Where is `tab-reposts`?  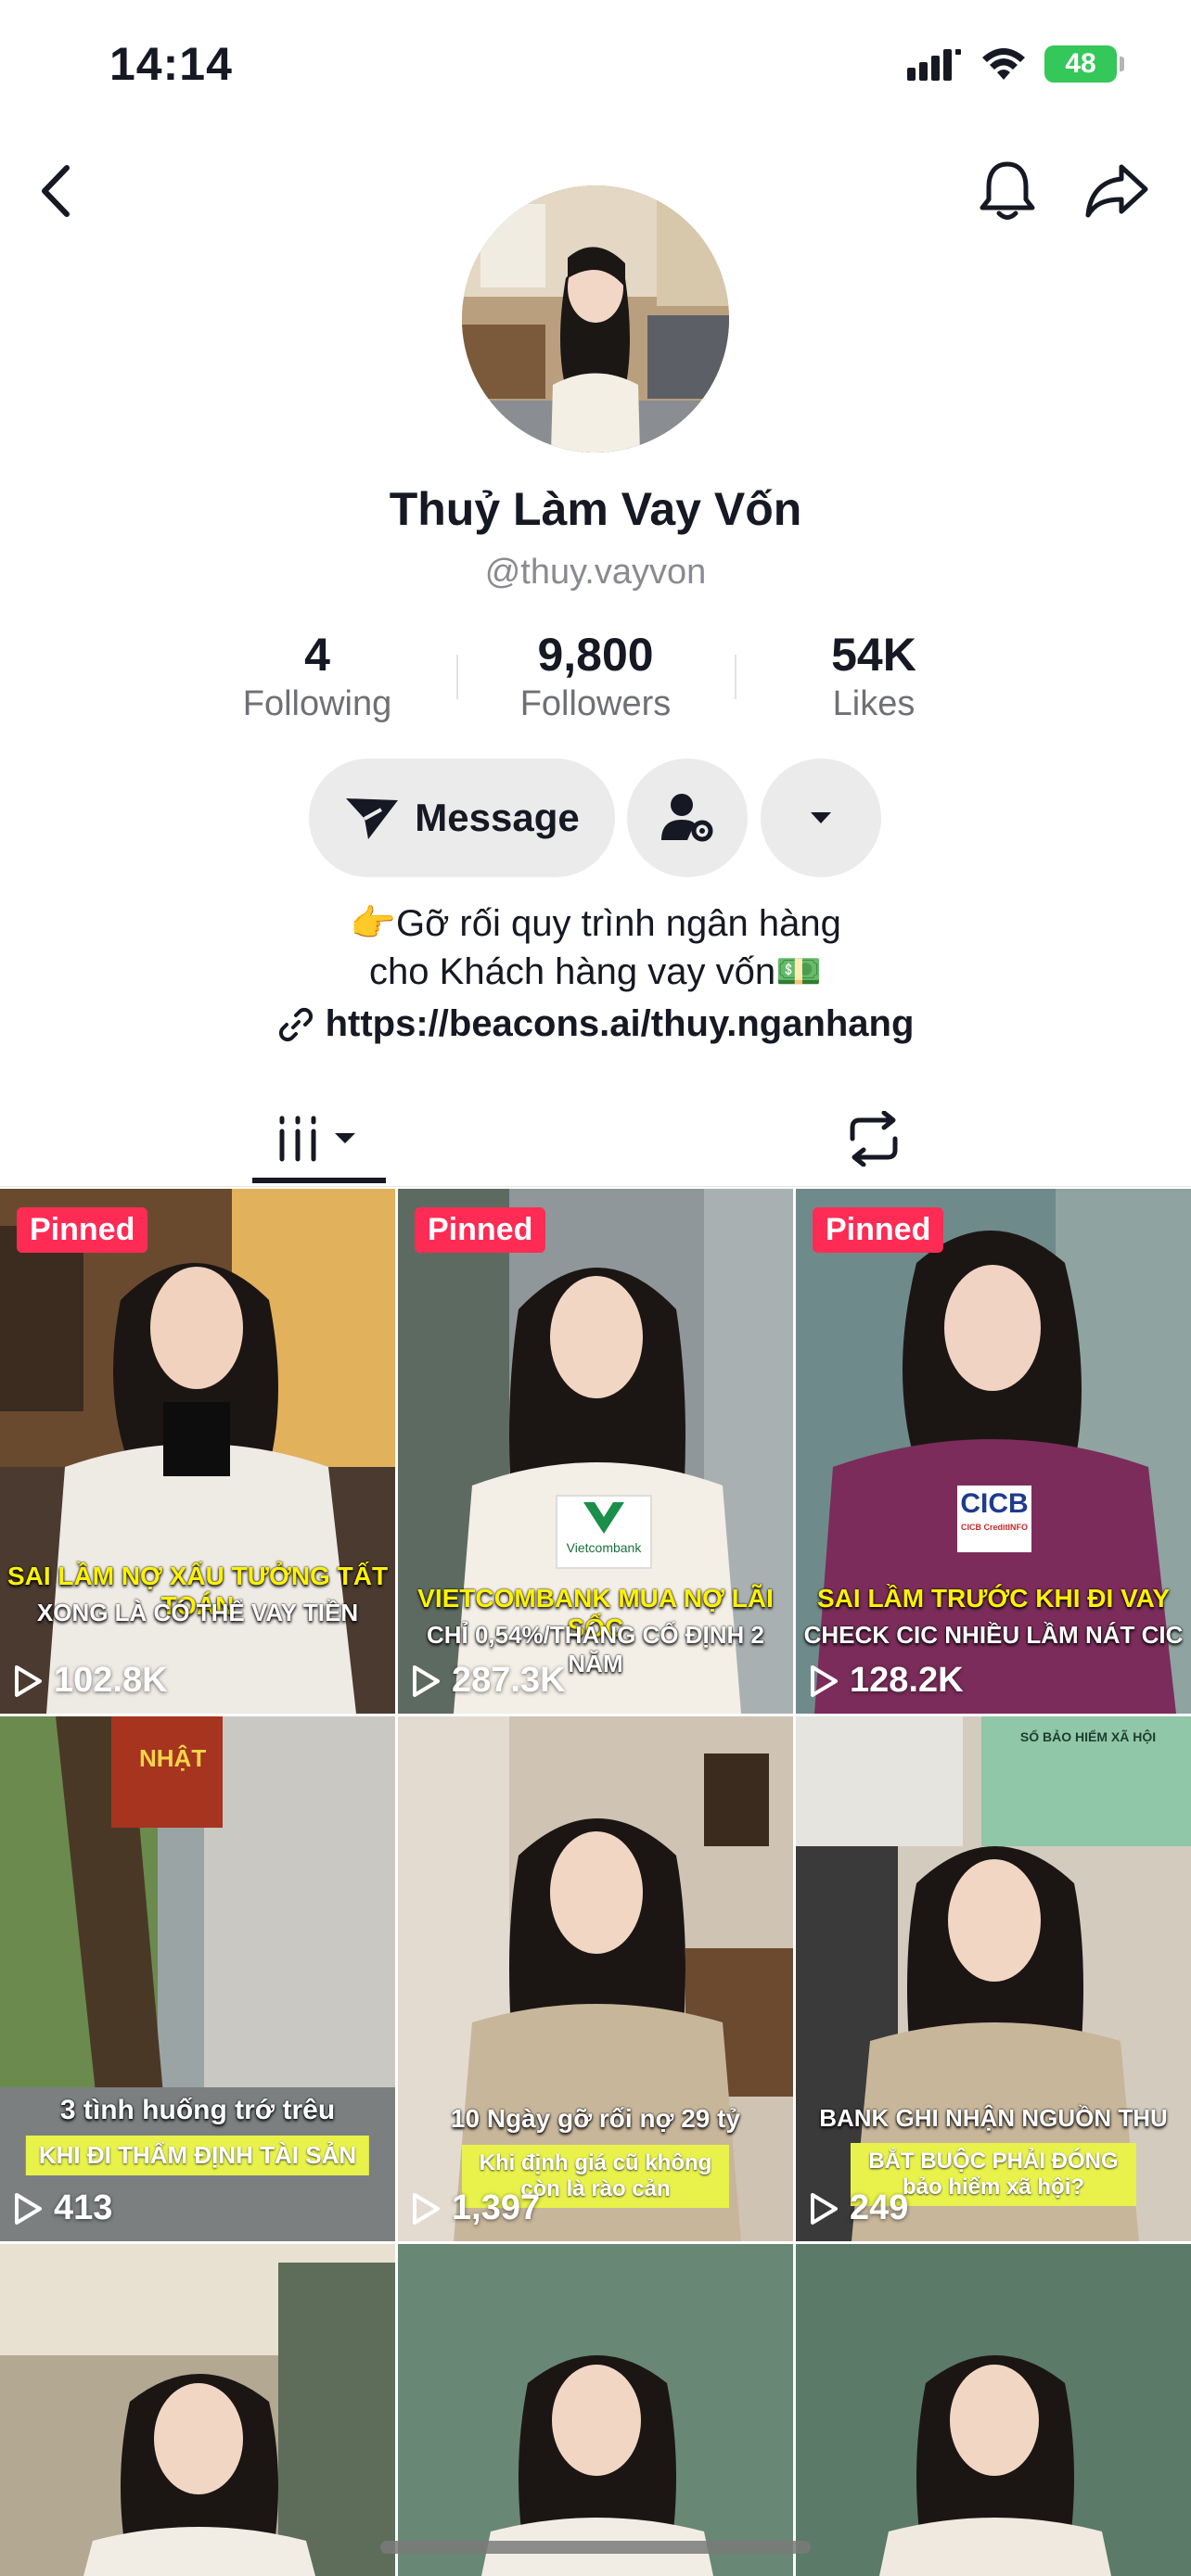 tab-reposts is located at coordinates (874, 1138).